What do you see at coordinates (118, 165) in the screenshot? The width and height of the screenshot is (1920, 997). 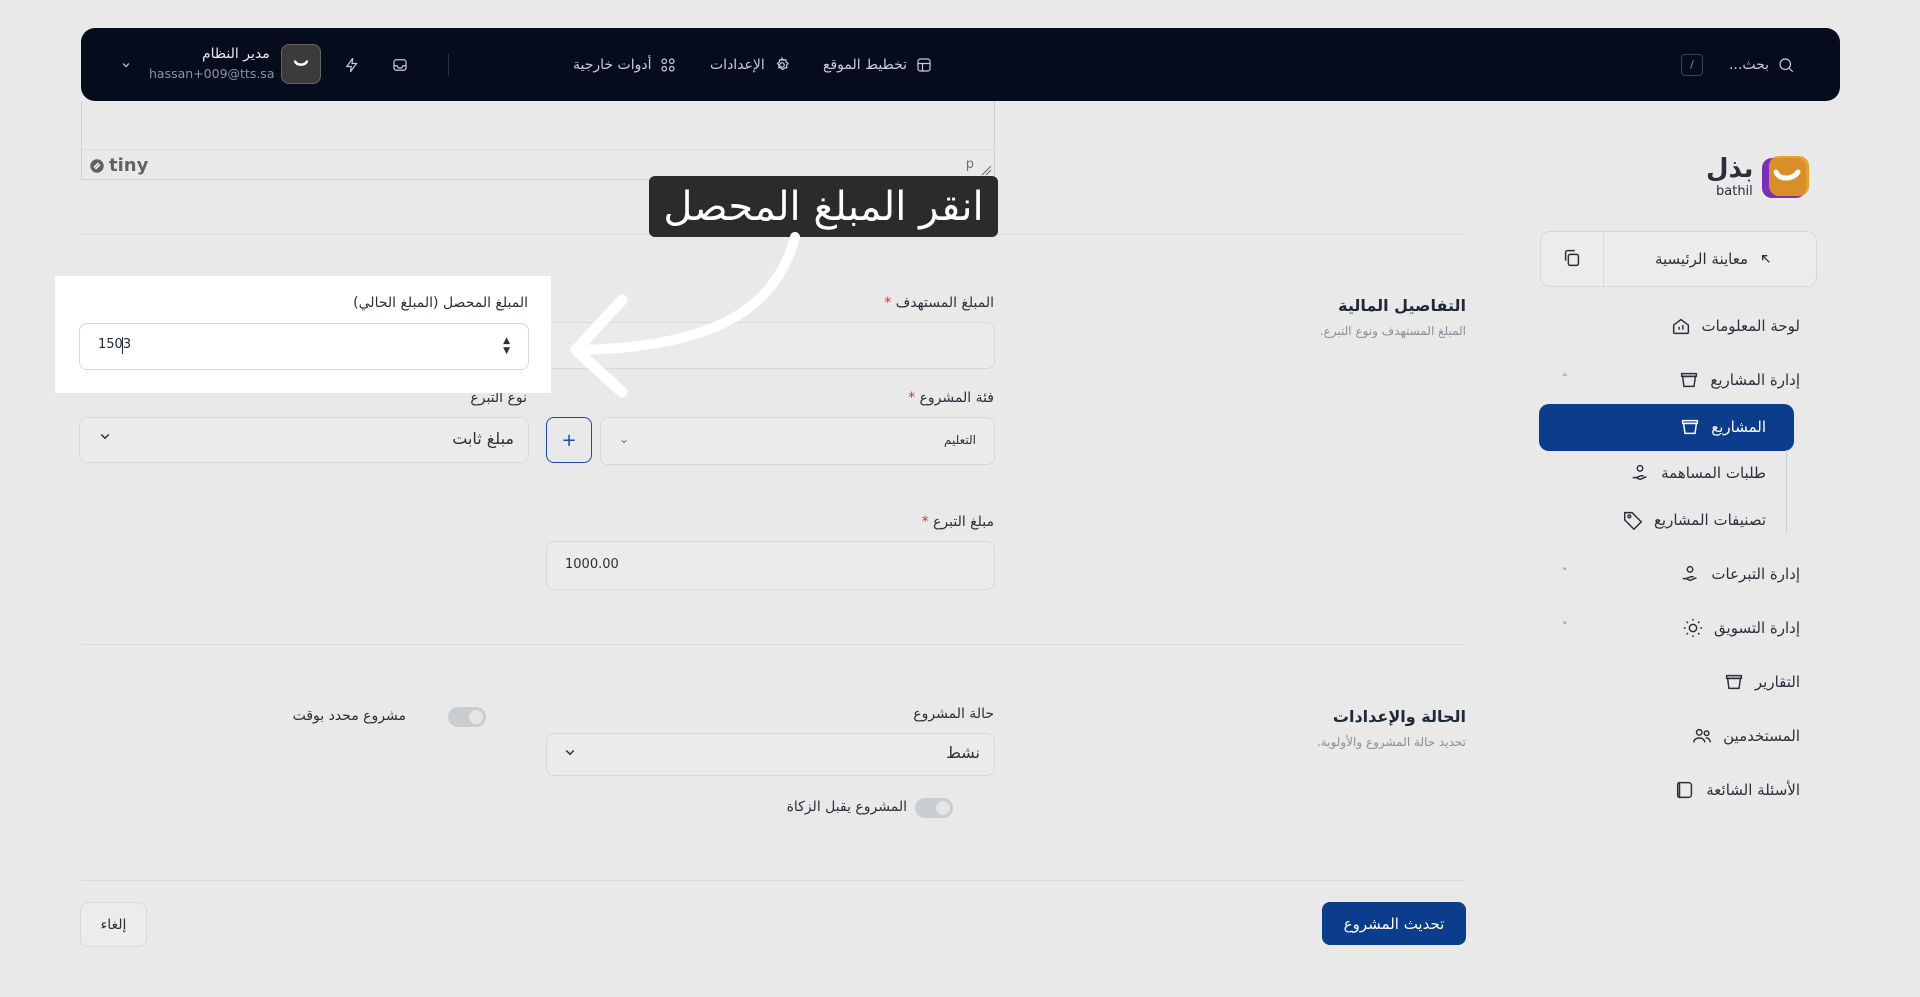 I see `tiny-brand: tiny` at bounding box center [118, 165].